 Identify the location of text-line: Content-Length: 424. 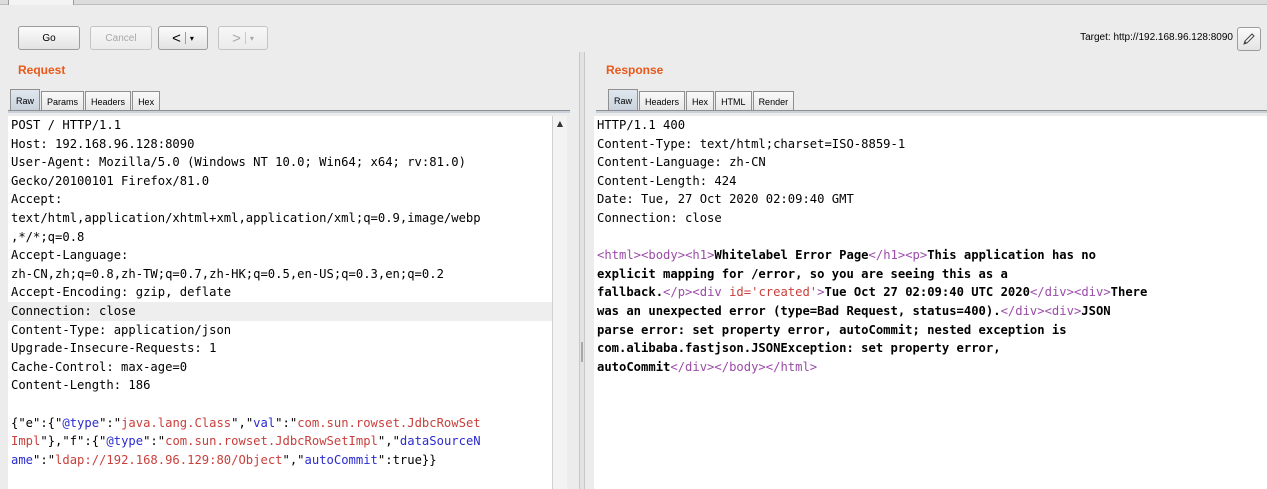
(667, 180).